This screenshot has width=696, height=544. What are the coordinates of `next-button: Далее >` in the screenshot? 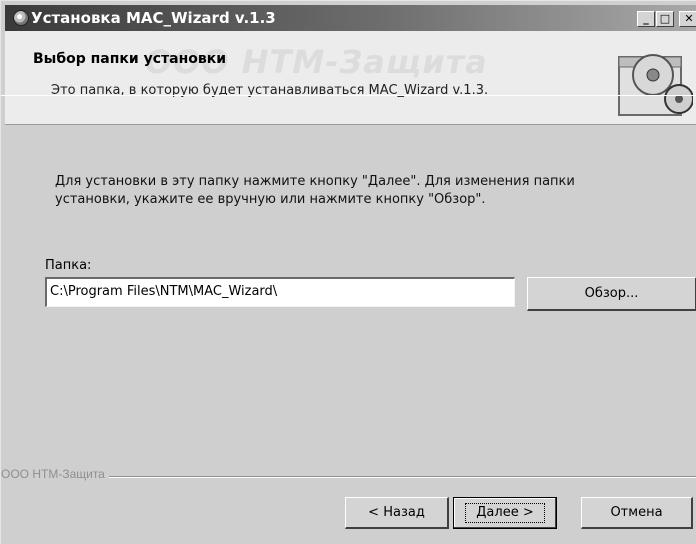 It's located at (505, 513).